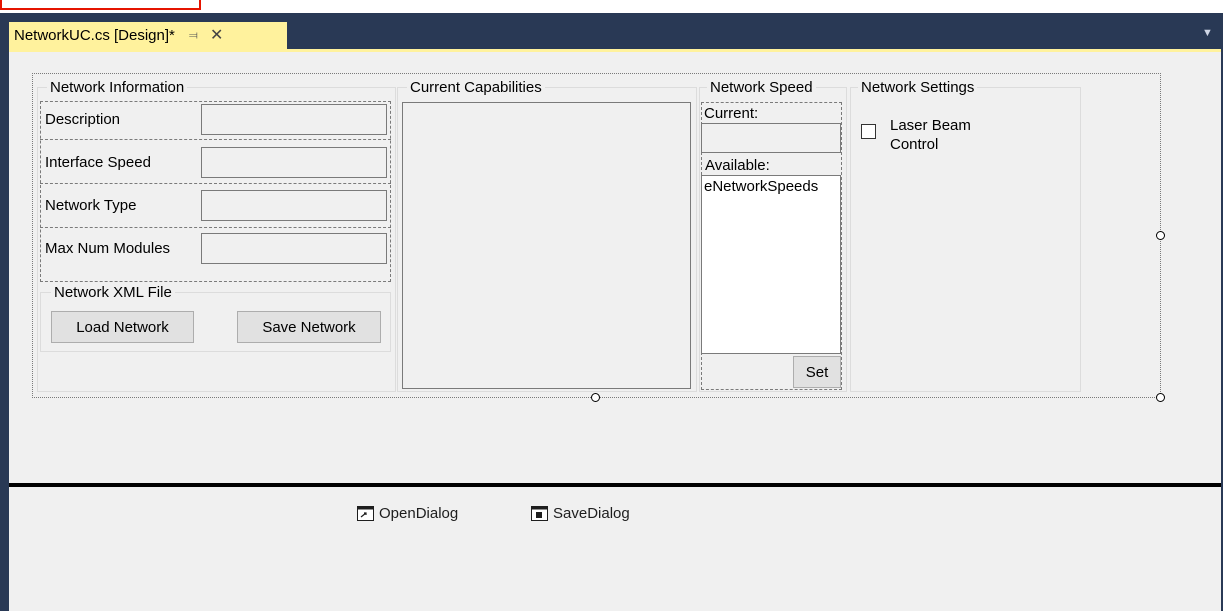 This screenshot has height=611, width=1223. I want to click on laser-beam-label-line1: Laser Beam, so click(930, 125).